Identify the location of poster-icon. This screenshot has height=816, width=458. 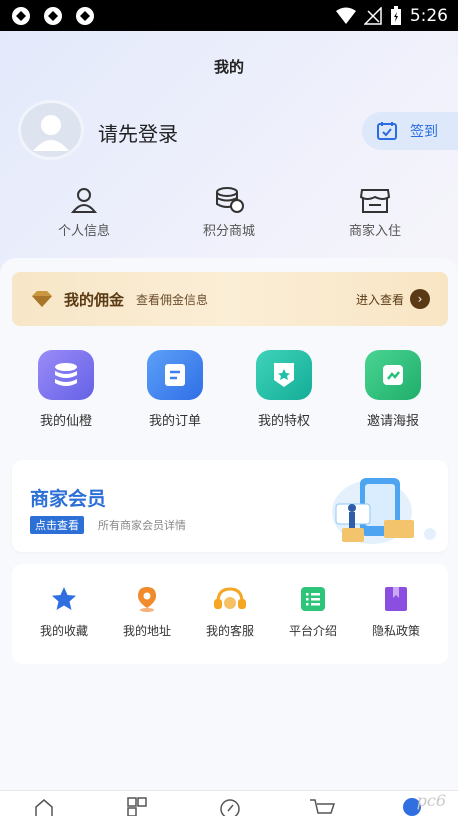
(393, 375).